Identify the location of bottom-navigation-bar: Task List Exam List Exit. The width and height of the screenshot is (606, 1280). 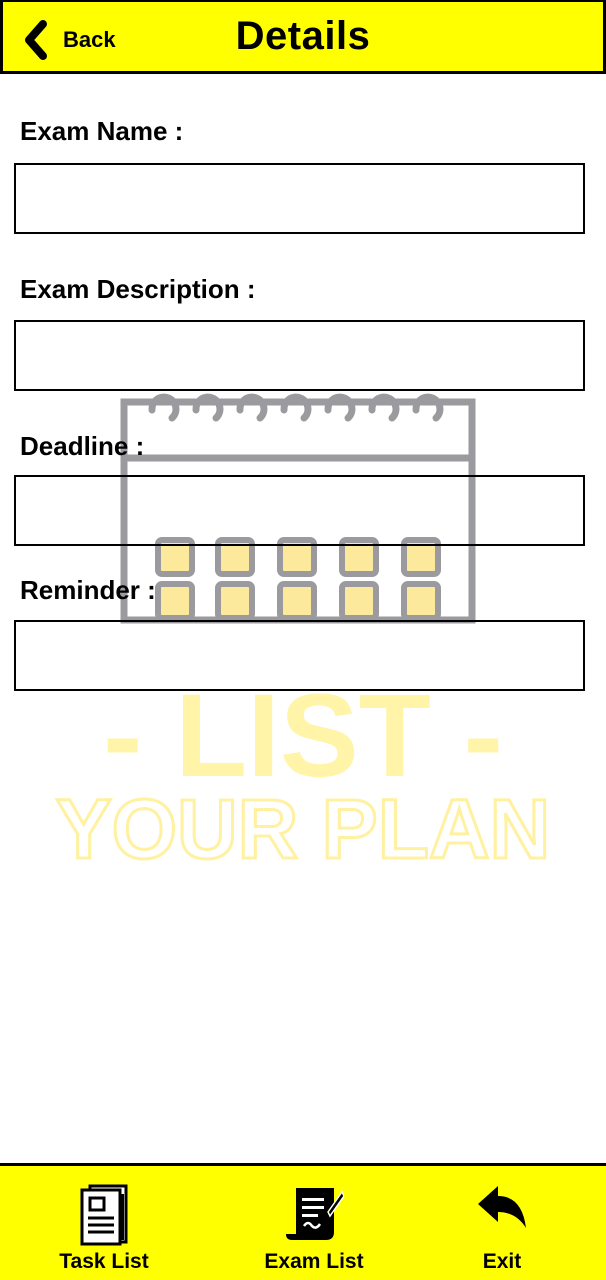
(303, 1221).